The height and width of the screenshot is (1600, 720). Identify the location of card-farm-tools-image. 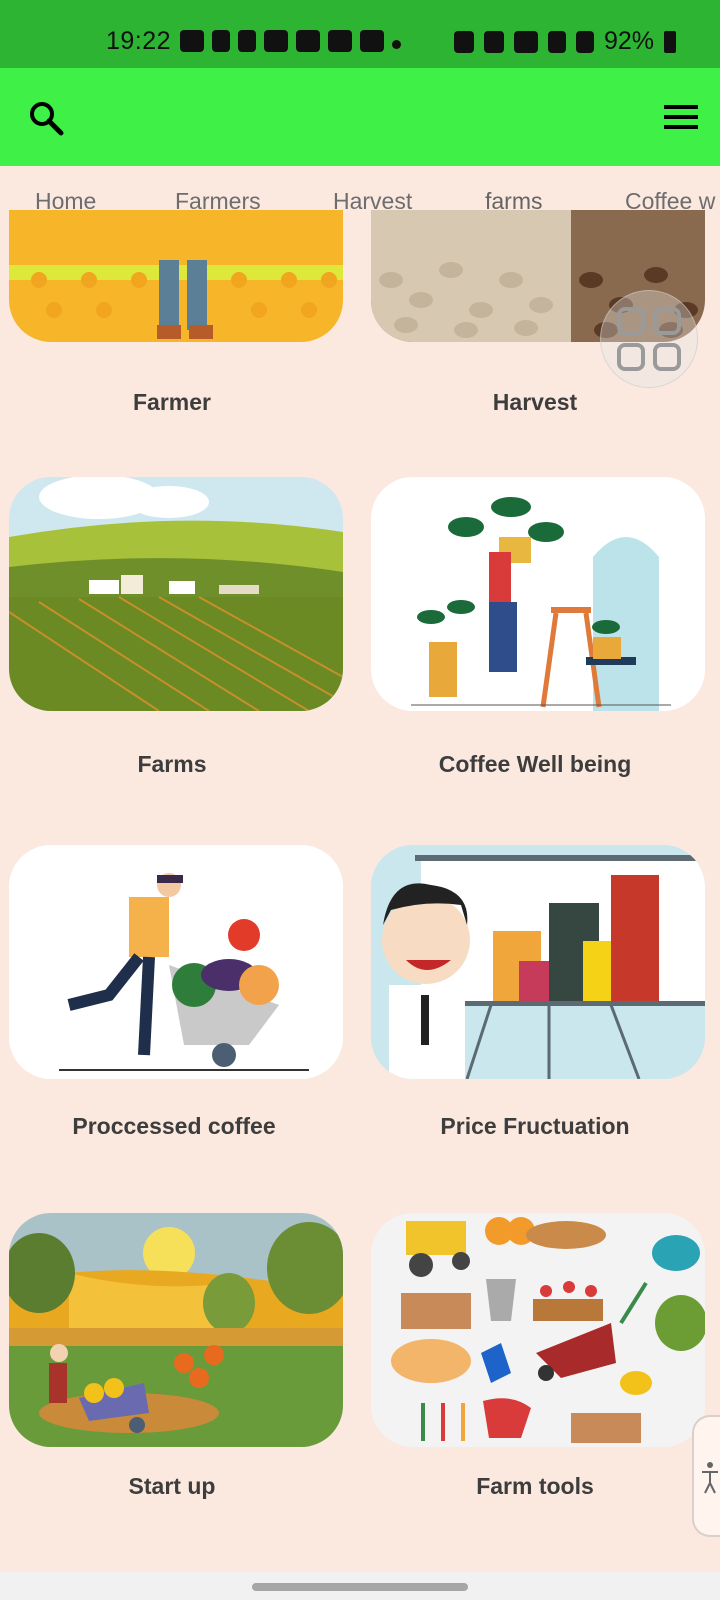
(538, 1330).